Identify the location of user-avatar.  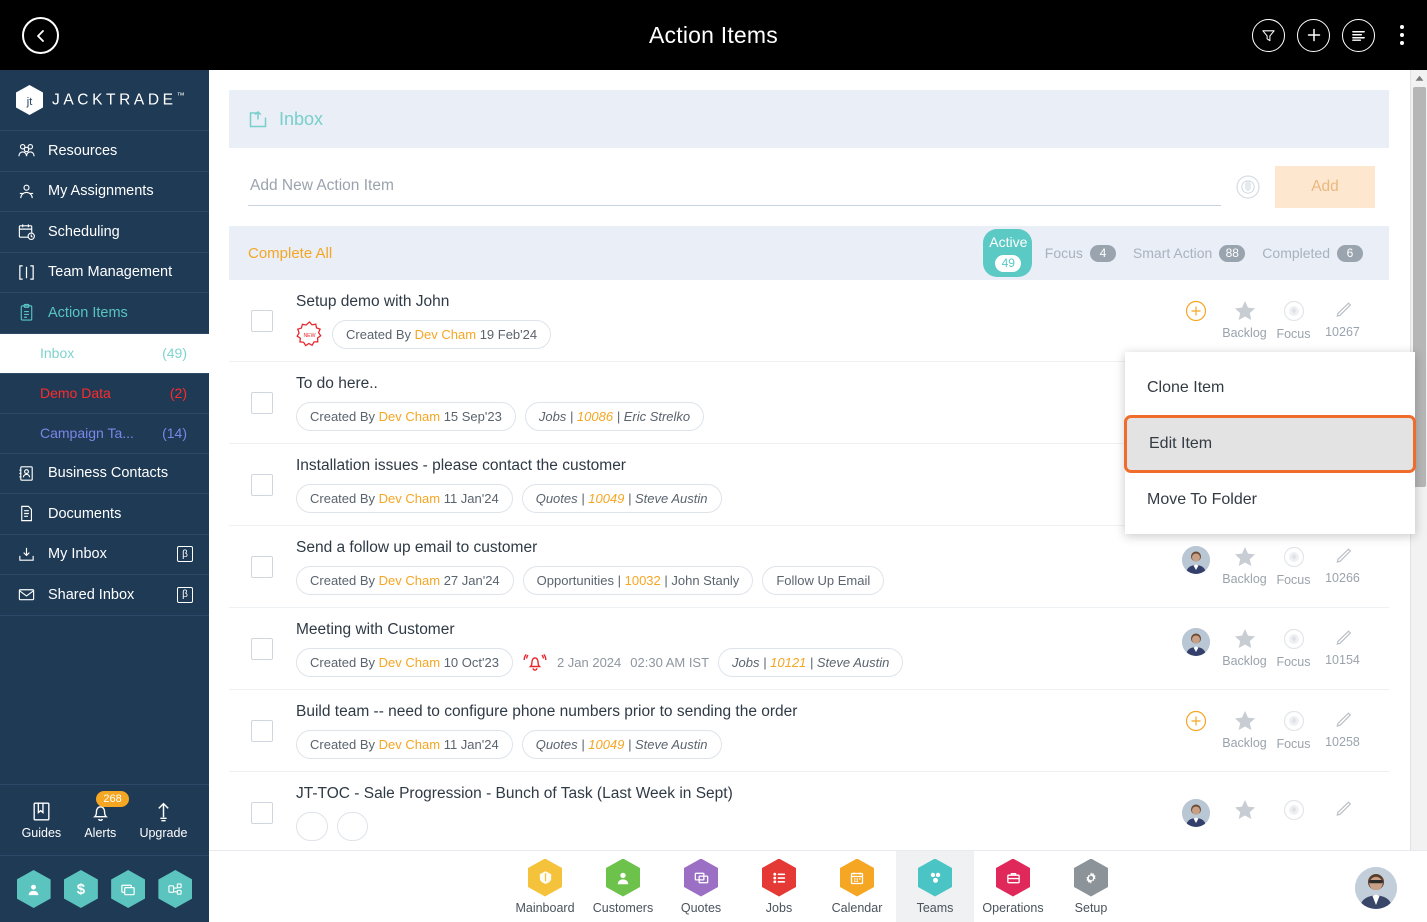
(1376, 888).